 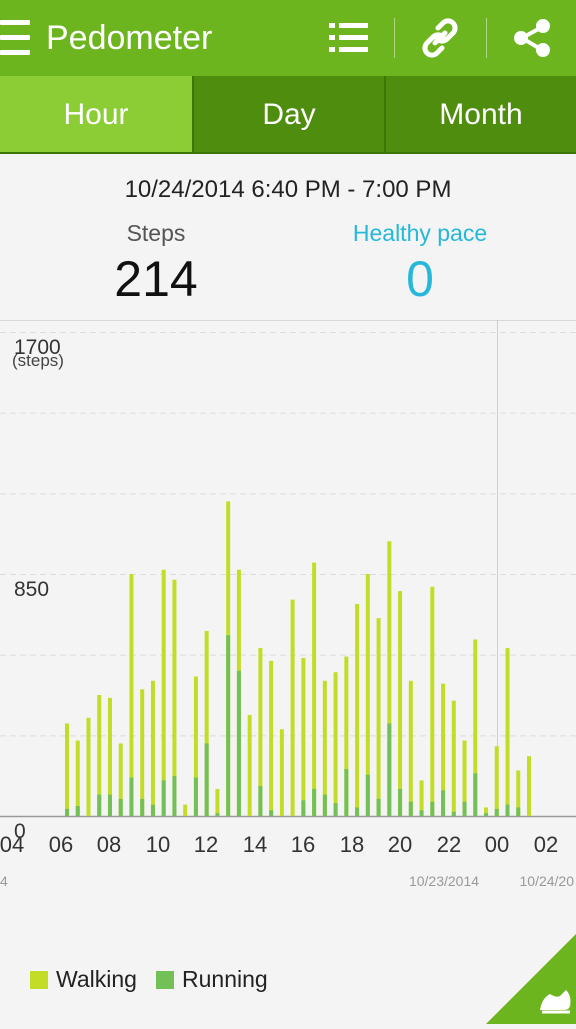 I want to click on x-tick-label: 04, so click(x=12, y=844).